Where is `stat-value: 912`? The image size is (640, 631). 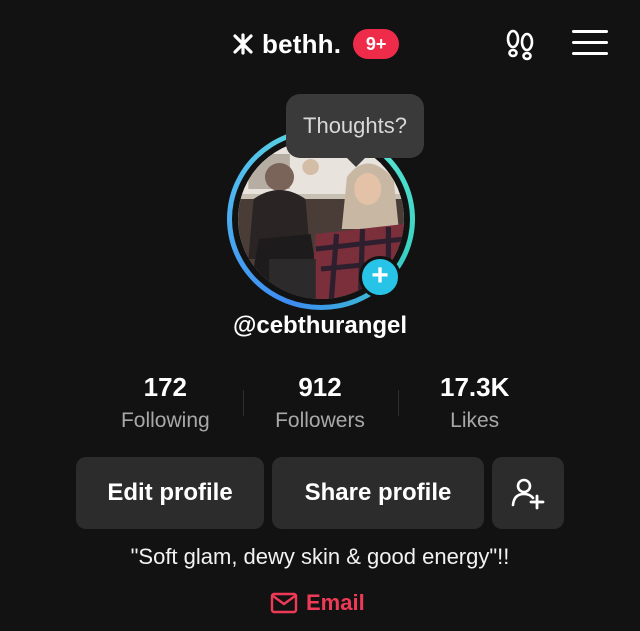 stat-value: 912 is located at coordinates (320, 387).